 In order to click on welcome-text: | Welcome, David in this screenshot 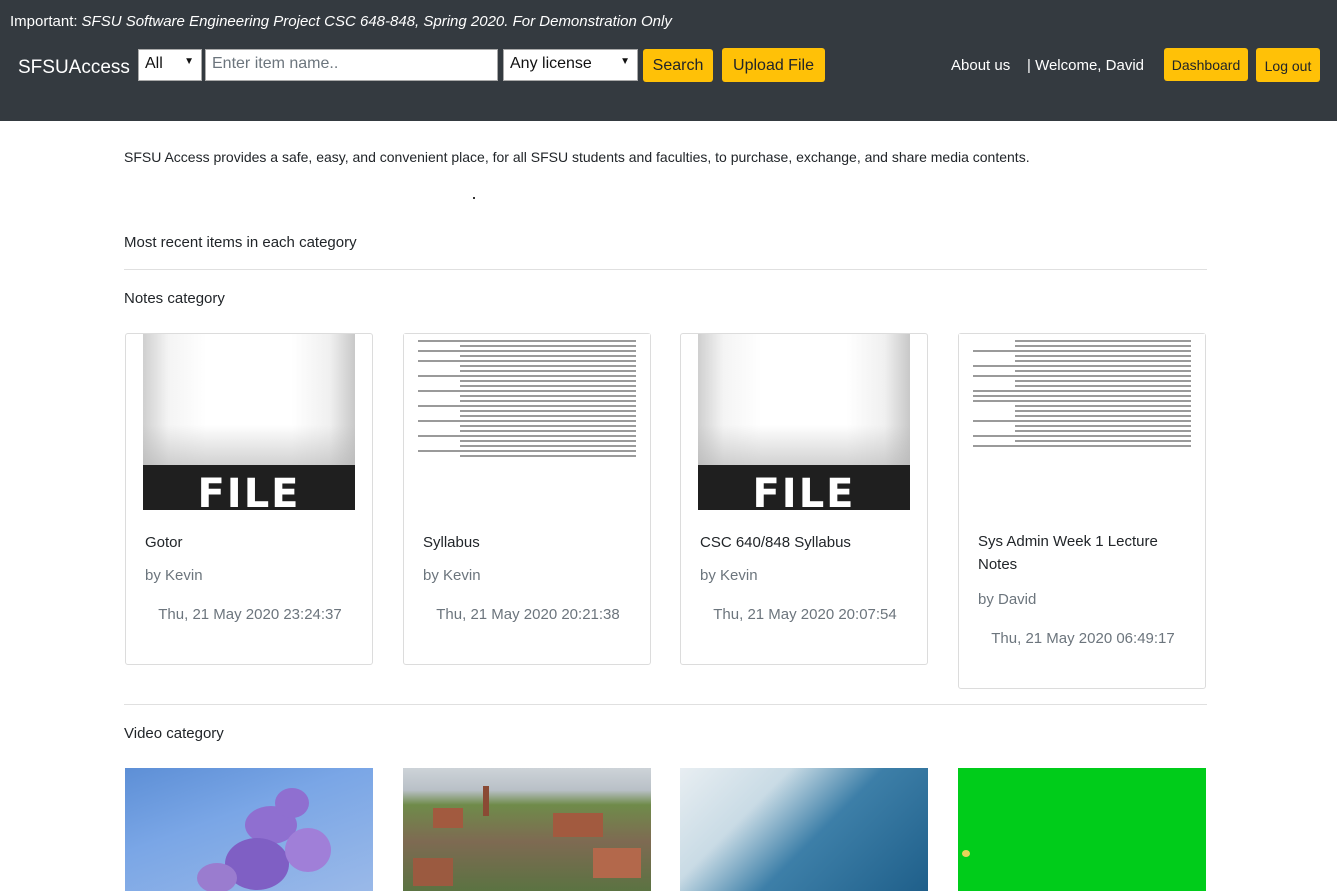, I will do `click(1085, 65)`.